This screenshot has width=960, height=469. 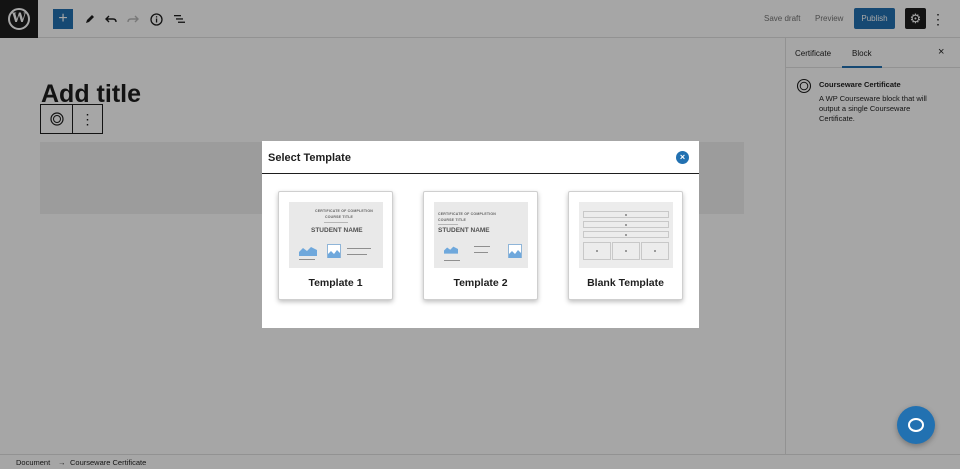 I want to click on blank-template-preview, so click(x=626, y=235).